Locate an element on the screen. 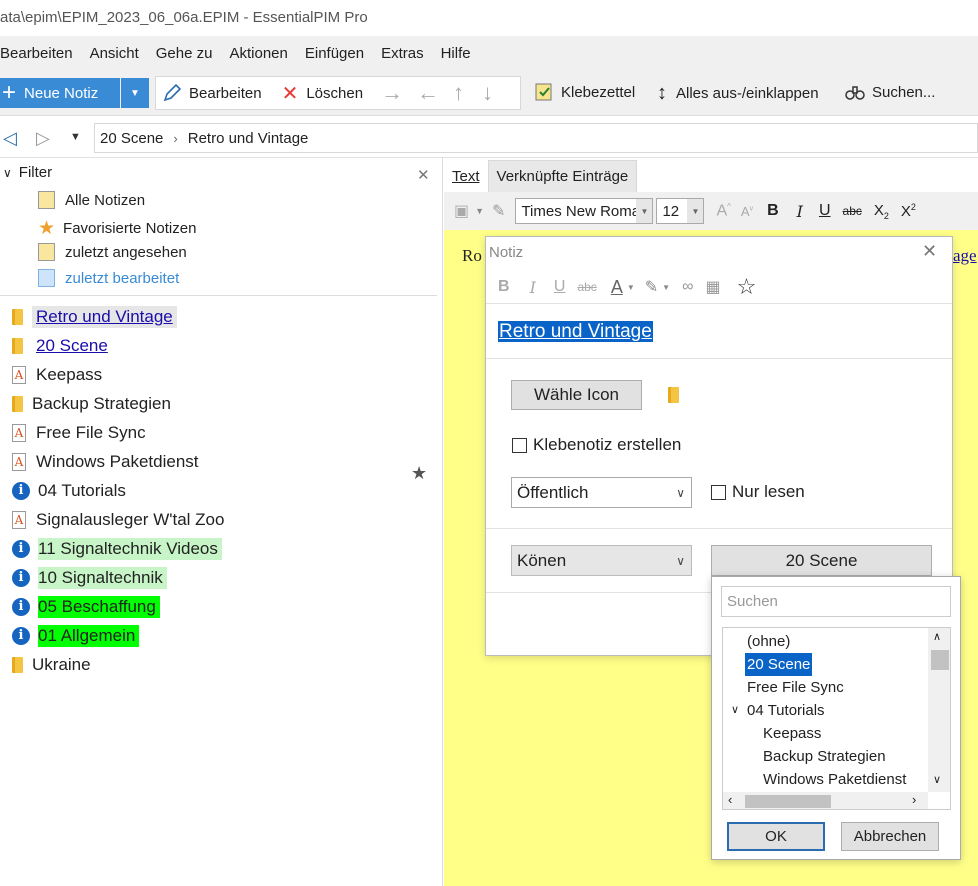 The image size is (978, 886). visibility-select: Öffentlich ∨ is located at coordinates (601, 492).